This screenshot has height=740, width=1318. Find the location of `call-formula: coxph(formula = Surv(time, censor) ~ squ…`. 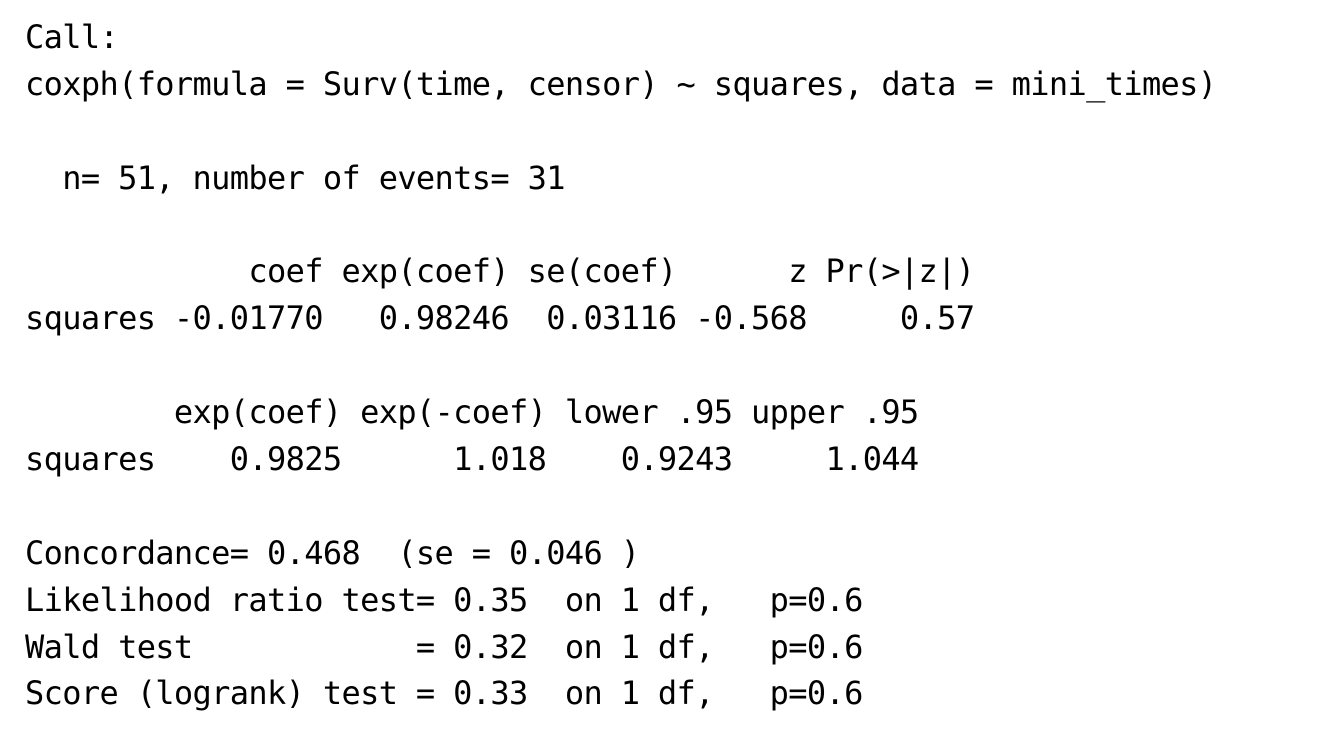

call-formula: coxph(formula = Surv(time, censor) ~ squ… is located at coordinates (621, 83).